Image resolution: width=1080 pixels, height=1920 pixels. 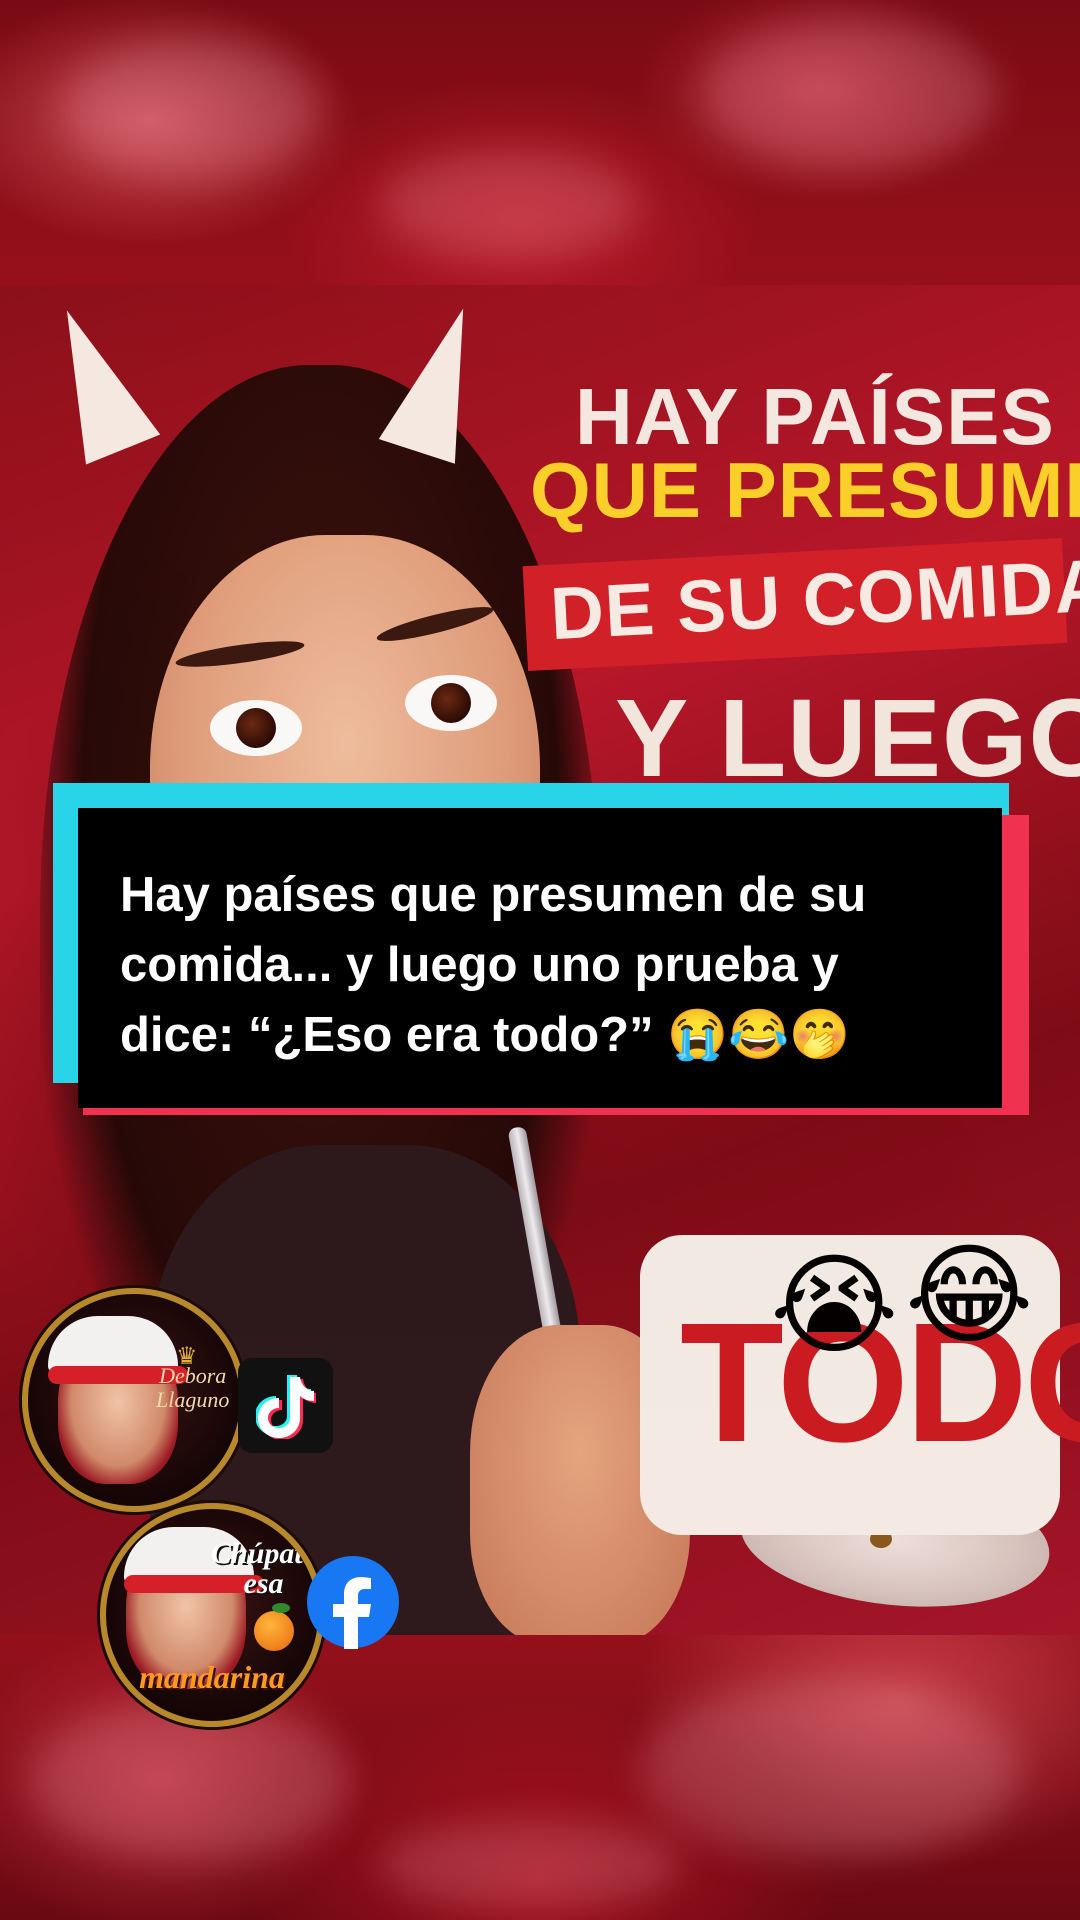 What do you see at coordinates (134, 1400) in the screenshot?
I see `profile-badge-debora: ♛ Debora Llaguno` at bounding box center [134, 1400].